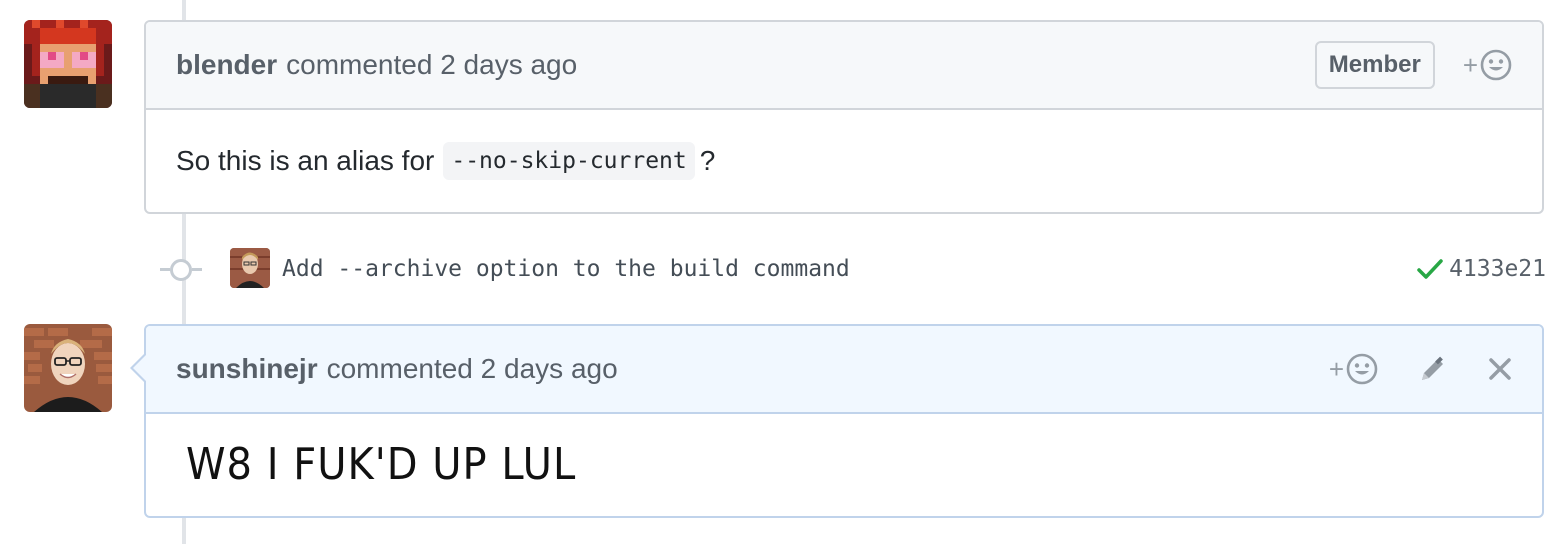 The image size is (1558, 544). I want to click on commit-sha: 4133e21, so click(1497, 269).